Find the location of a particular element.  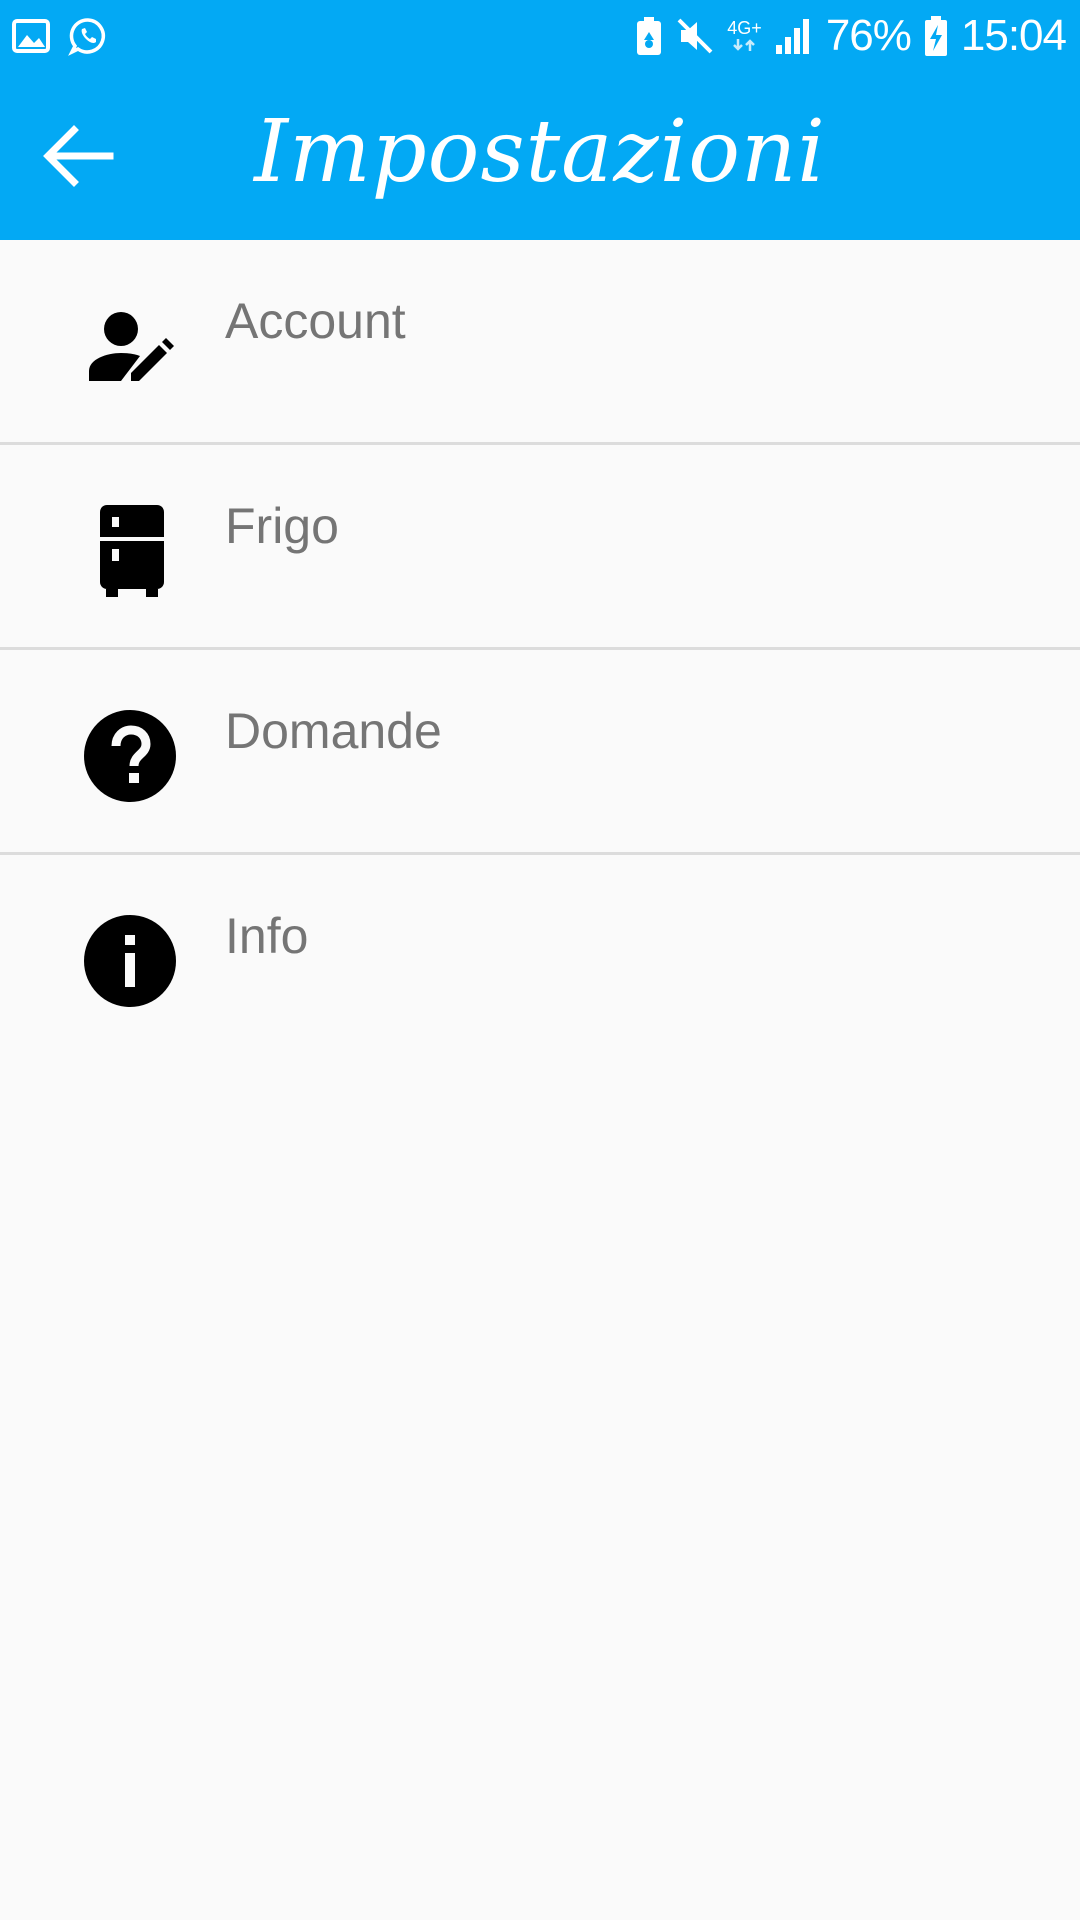

status-bar: 4G+ 76% 15:04 is located at coordinates (540, 36).